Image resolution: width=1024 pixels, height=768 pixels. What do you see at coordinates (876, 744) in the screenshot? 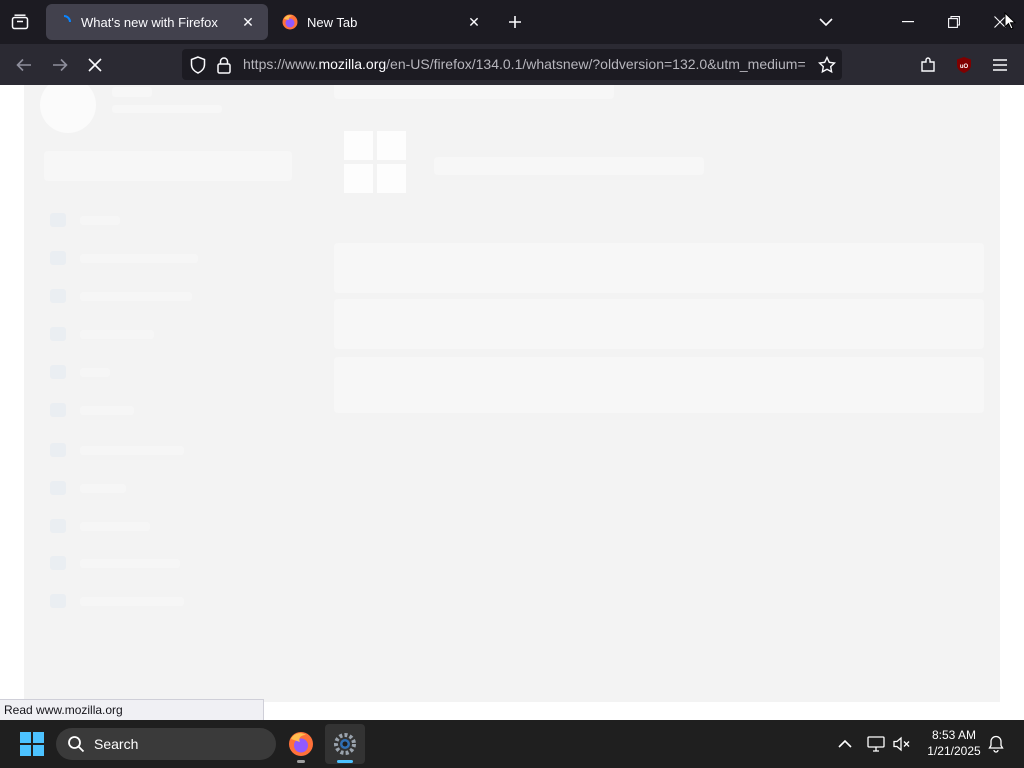
I see `network-icon` at bounding box center [876, 744].